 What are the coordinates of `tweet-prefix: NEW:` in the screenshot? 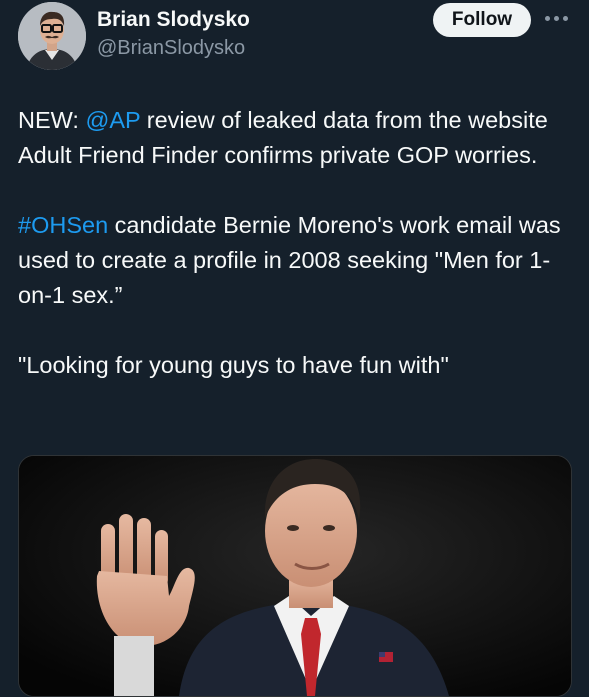 It's located at (52, 120).